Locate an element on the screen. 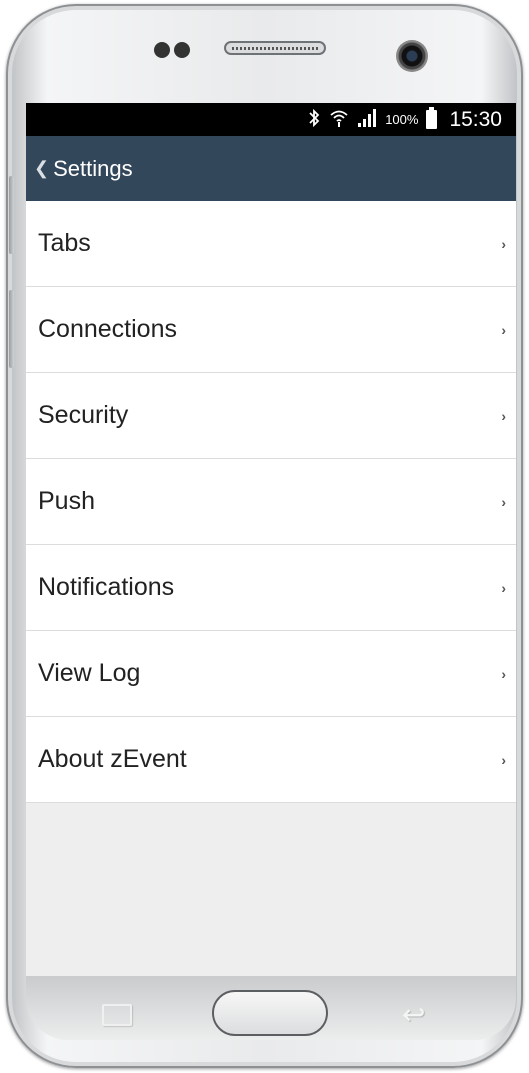 The image size is (529, 1073). menu-item-about: About zEvent › is located at coordinates (271, 760).